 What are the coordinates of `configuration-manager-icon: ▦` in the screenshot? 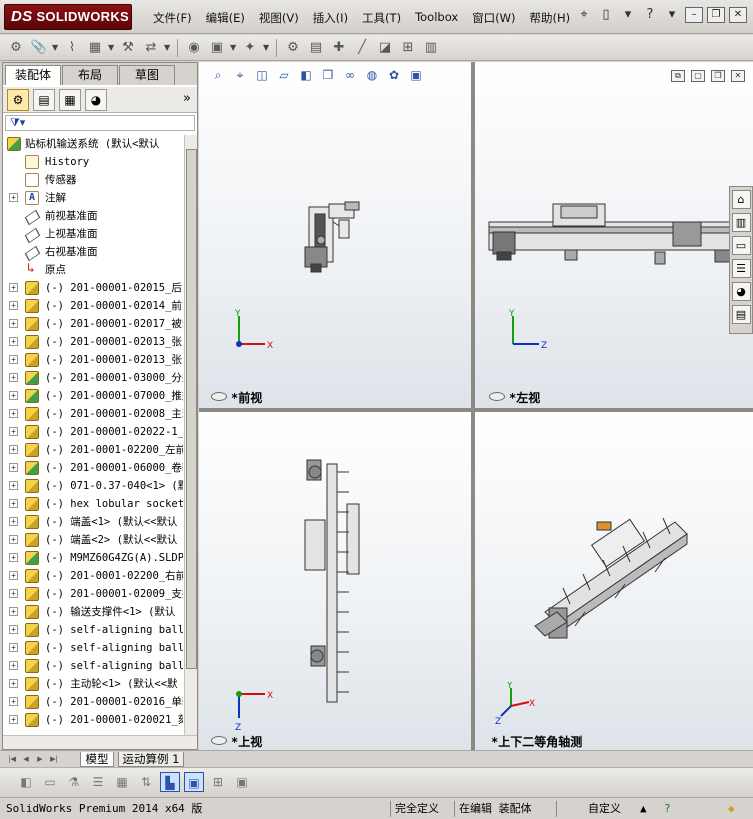 It's located at (70, 99).